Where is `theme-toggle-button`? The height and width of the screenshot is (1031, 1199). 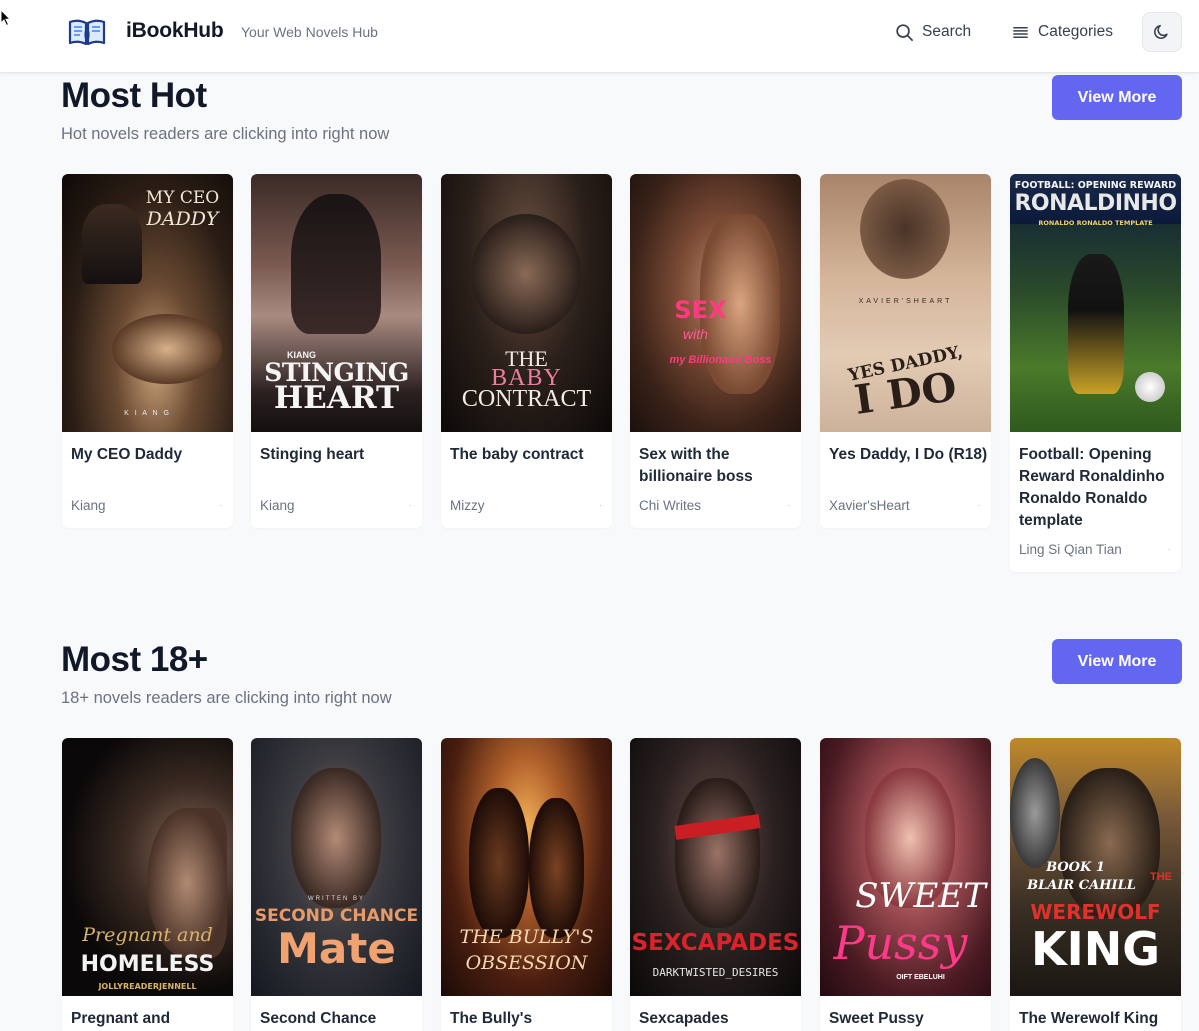
theme-toggle-button is located at coordinates (1162, 32).